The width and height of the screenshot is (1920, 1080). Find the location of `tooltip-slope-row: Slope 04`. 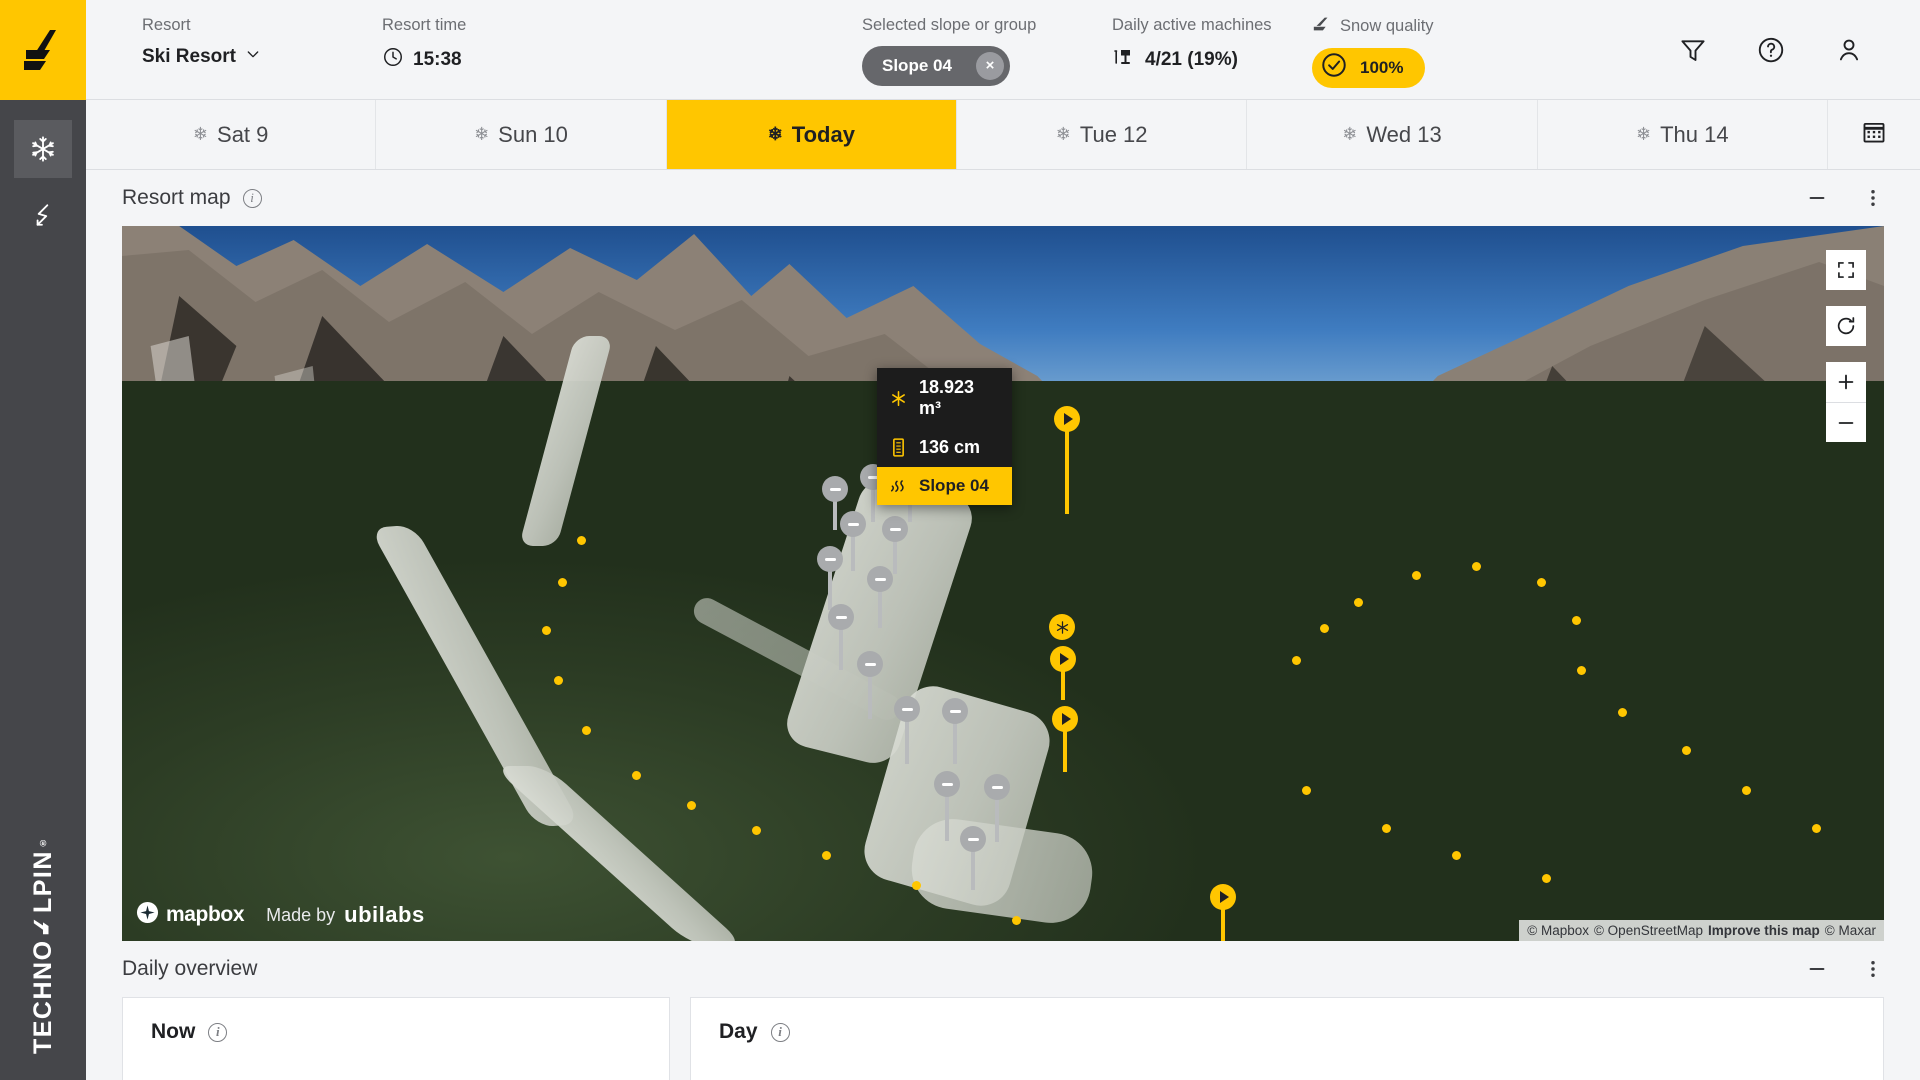

tooltip-slope-row: Slope 04 is located at coordinates (944, 486).